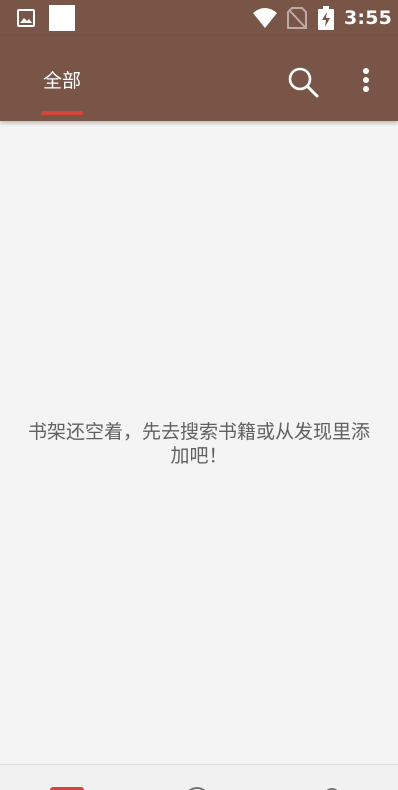 This screenshot has width=398, height=790. I want to click on gallery-icon, so click(26, 18).